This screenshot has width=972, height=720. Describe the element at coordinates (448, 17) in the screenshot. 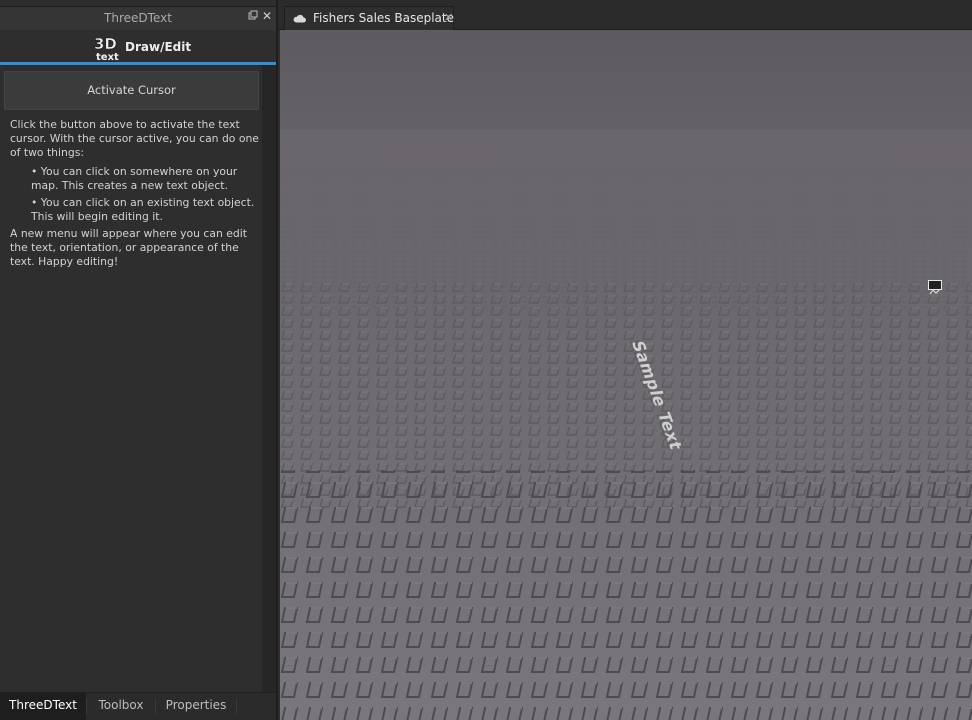

I see `close-tab-icon: ✕` at that location.